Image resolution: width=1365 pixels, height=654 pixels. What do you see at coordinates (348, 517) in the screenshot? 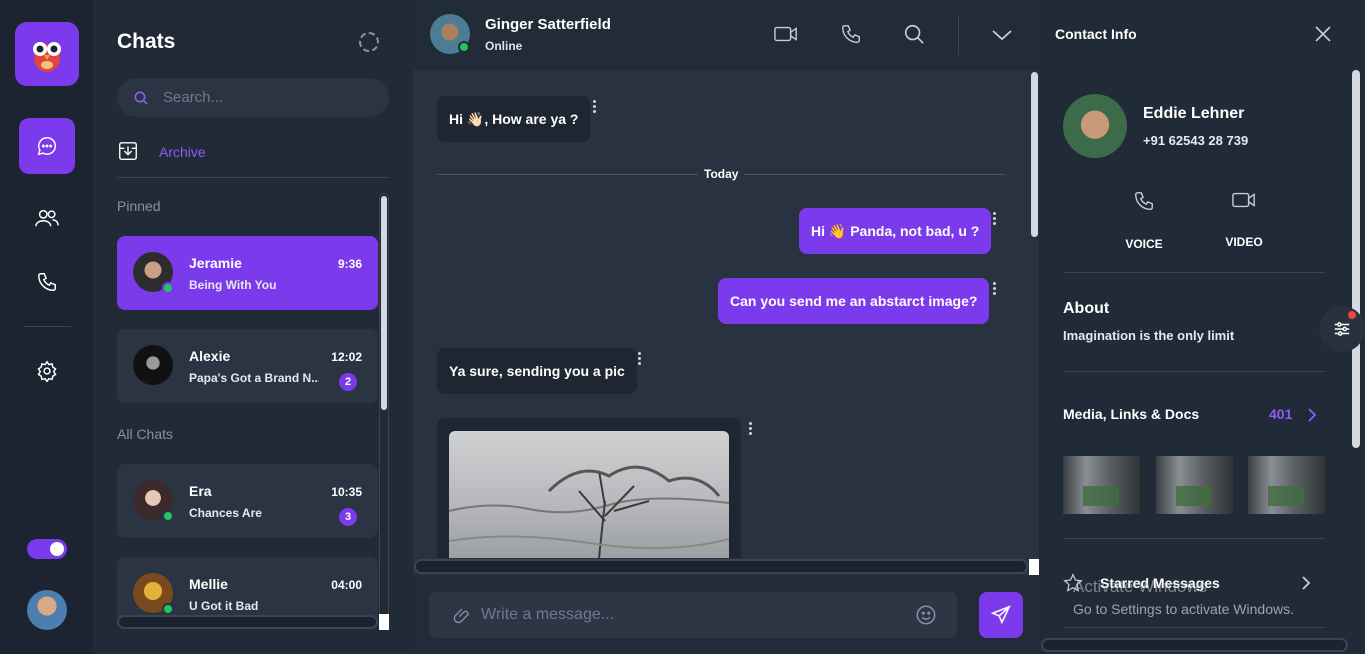
I see `unread-badge: 3` at bounding box center [348, 517].